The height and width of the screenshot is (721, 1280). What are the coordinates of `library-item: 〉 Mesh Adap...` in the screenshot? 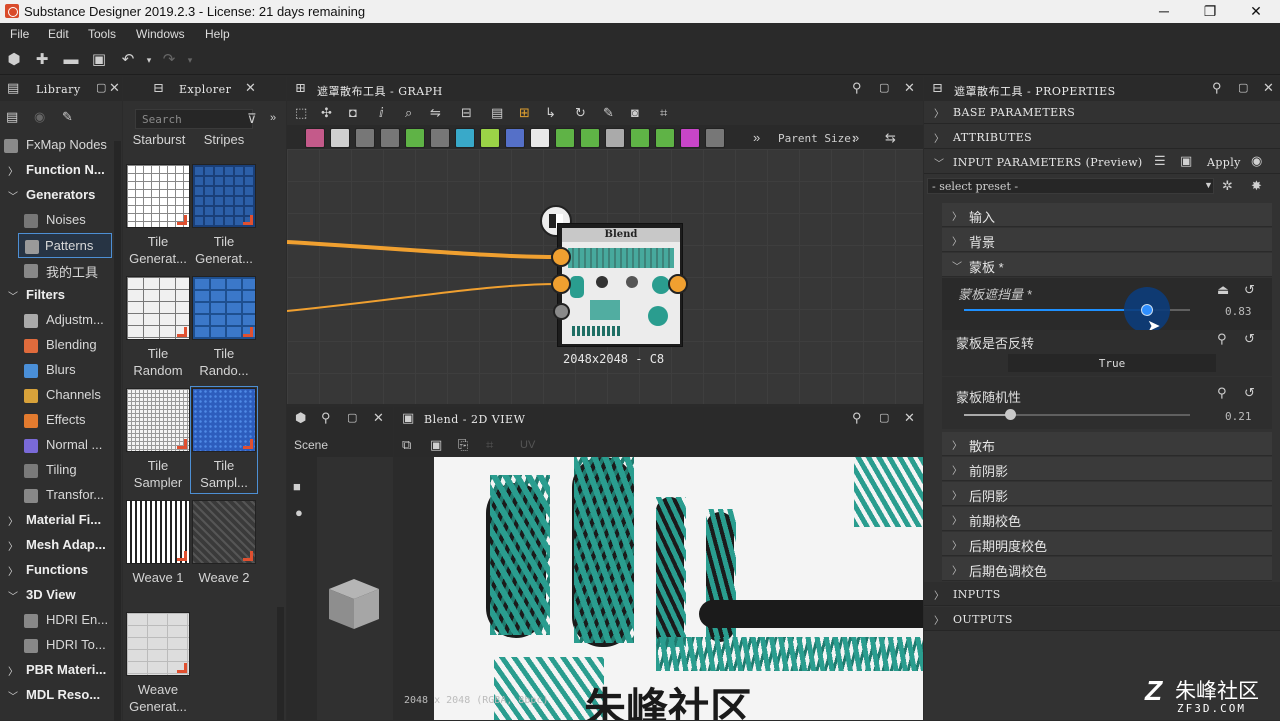 It's located at (61, 545).